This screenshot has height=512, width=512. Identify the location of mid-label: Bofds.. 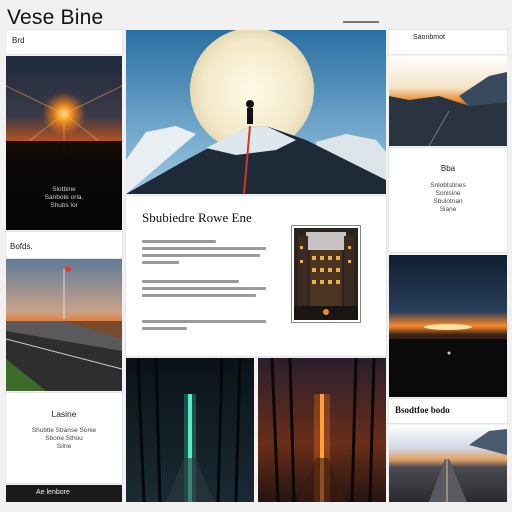
(21, 246).